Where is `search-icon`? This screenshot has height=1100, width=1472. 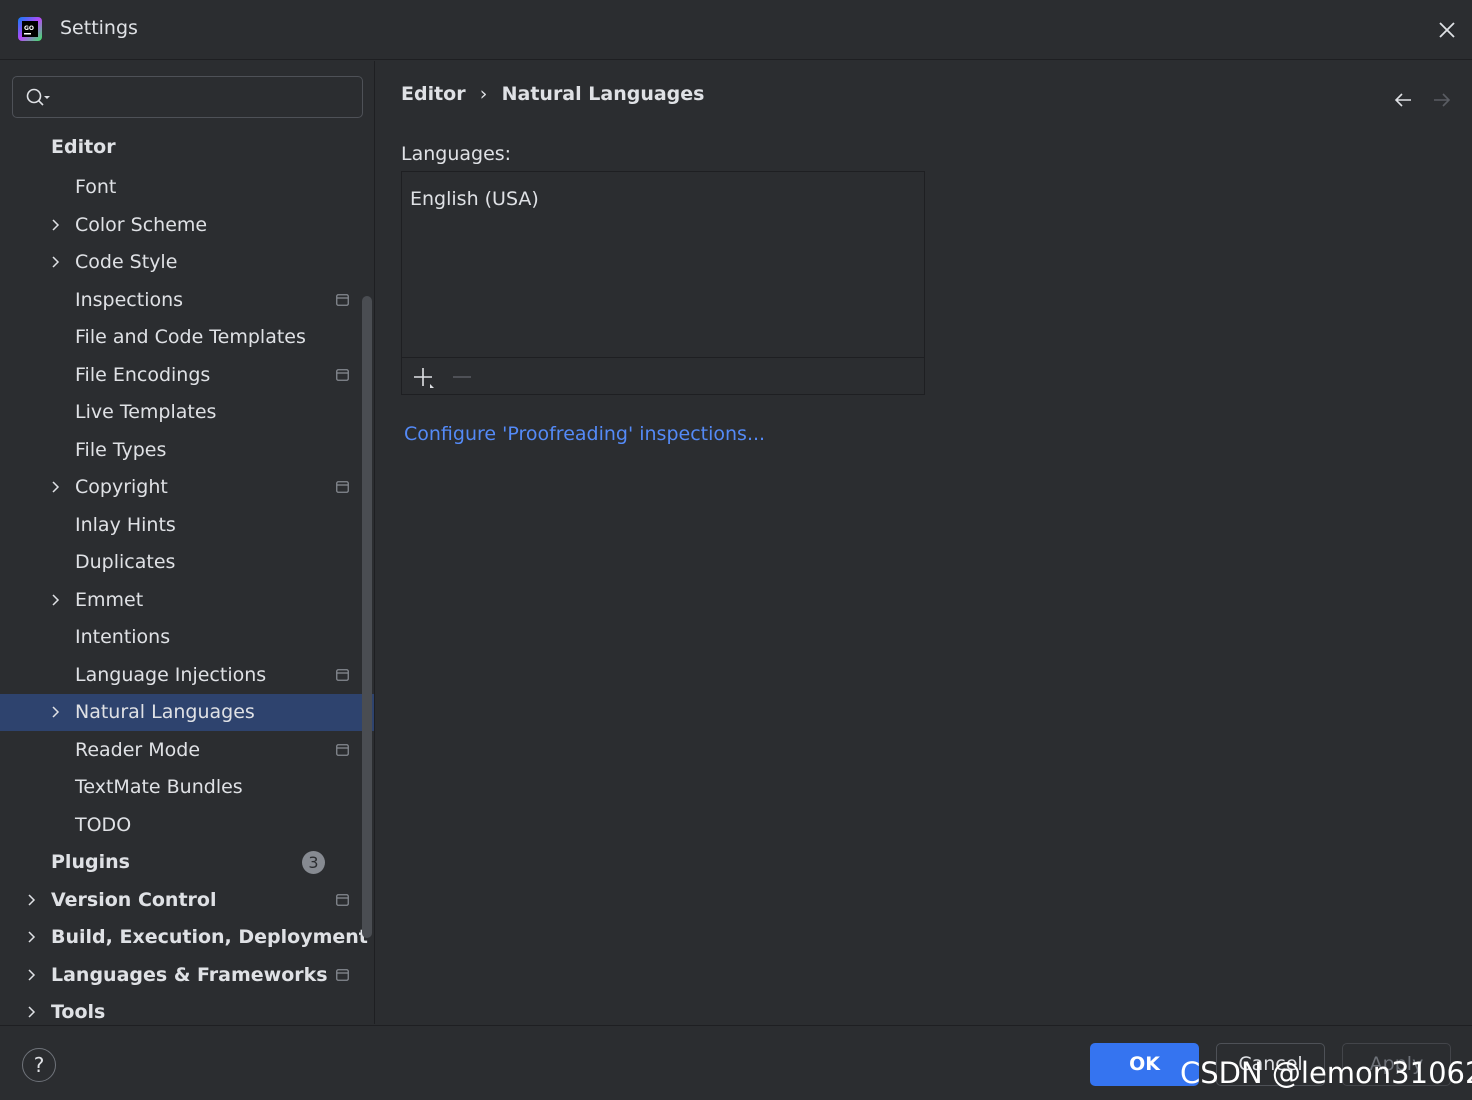
search-icon is located at coordinates (38, 97).